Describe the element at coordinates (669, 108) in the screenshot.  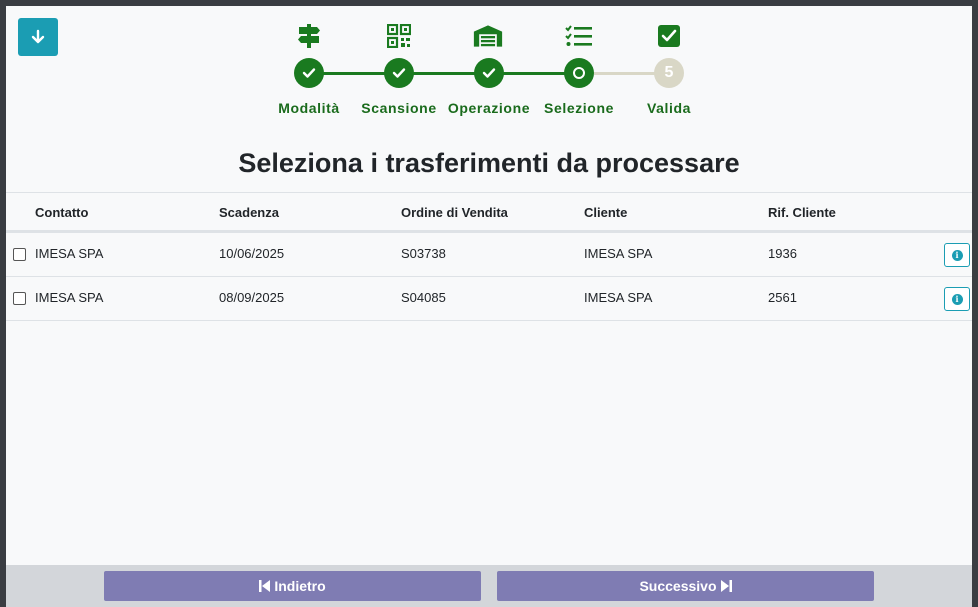
I see `step-label-valida: Valida` at that location.